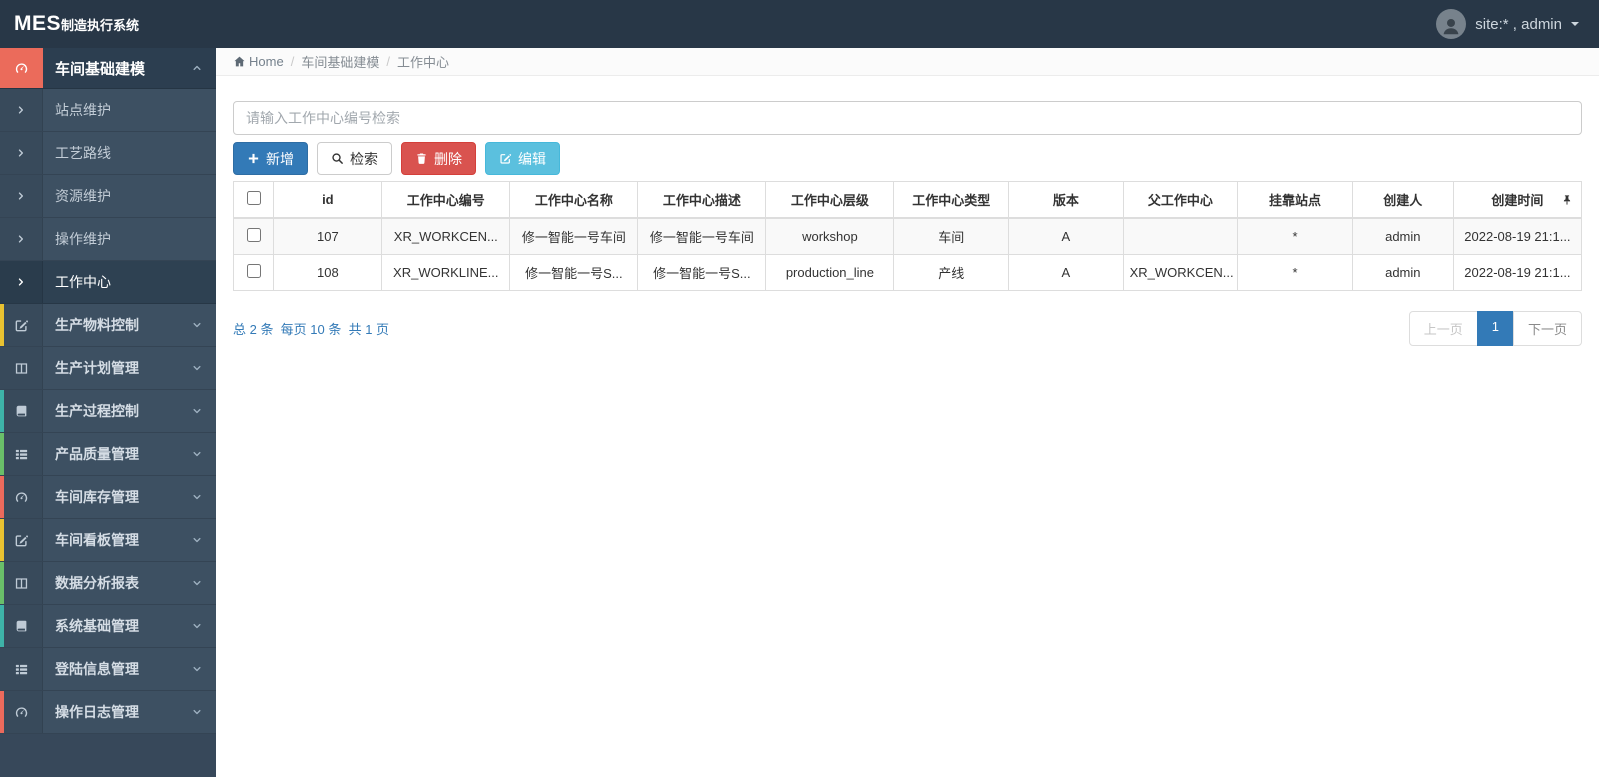  What do you see at coordinates (108, 196) in the screenshot?
I see `sidebar-item-resource-maintenance: 资源维护` at bounding box center [108, 196].